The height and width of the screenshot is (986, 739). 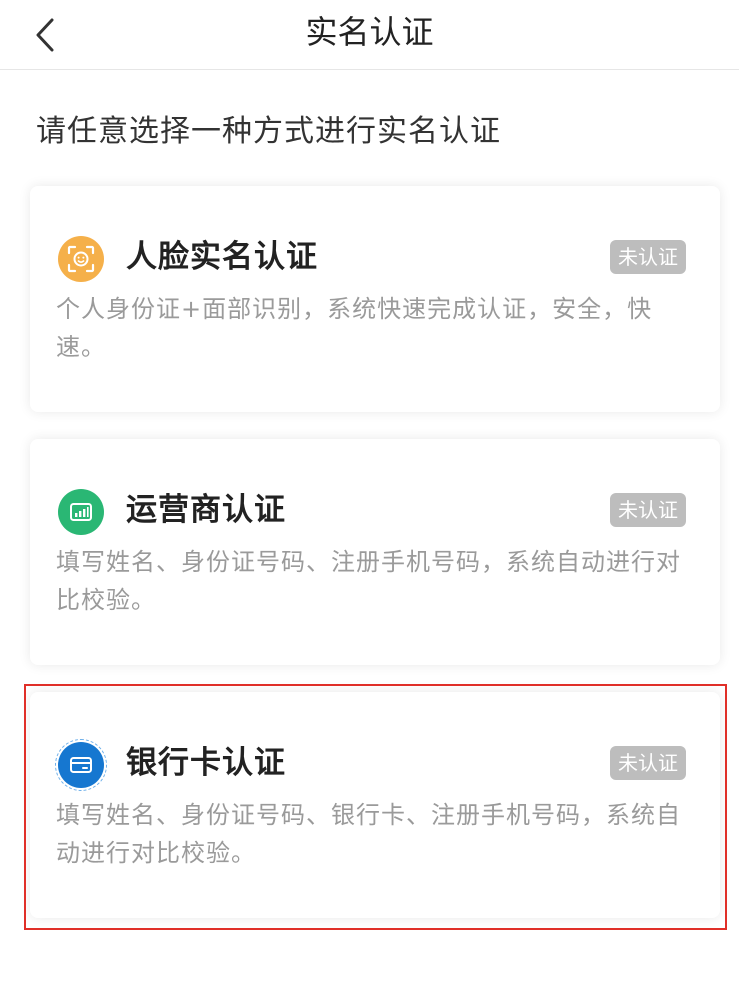 I want to click on instruction-text: 请任意选择一种方式进行实名认证, so click(x=268, y=131).